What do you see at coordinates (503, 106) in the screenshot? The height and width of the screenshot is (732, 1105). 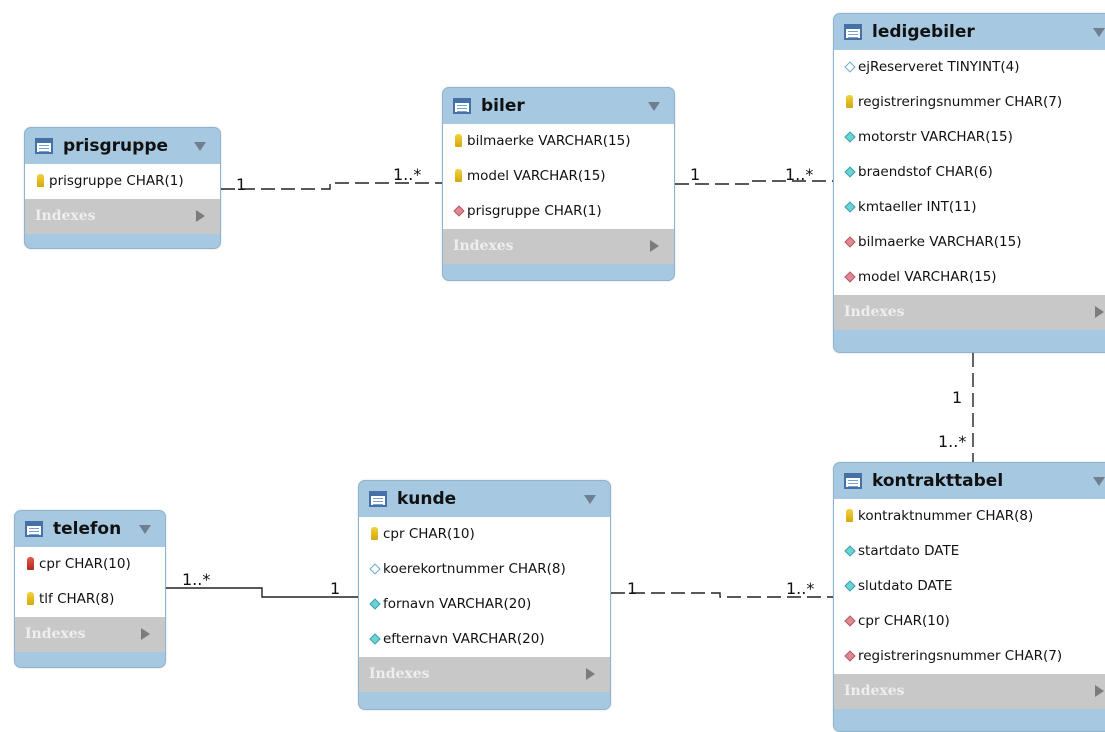 I see `table-name: biler` at bounding box center [503, 106].